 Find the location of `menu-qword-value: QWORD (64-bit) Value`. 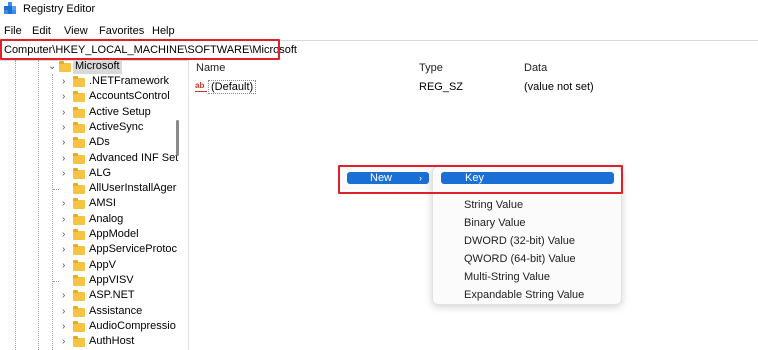

menu-qword-value: QWORD (64-bit) Value is located at coordinates (520, 259).